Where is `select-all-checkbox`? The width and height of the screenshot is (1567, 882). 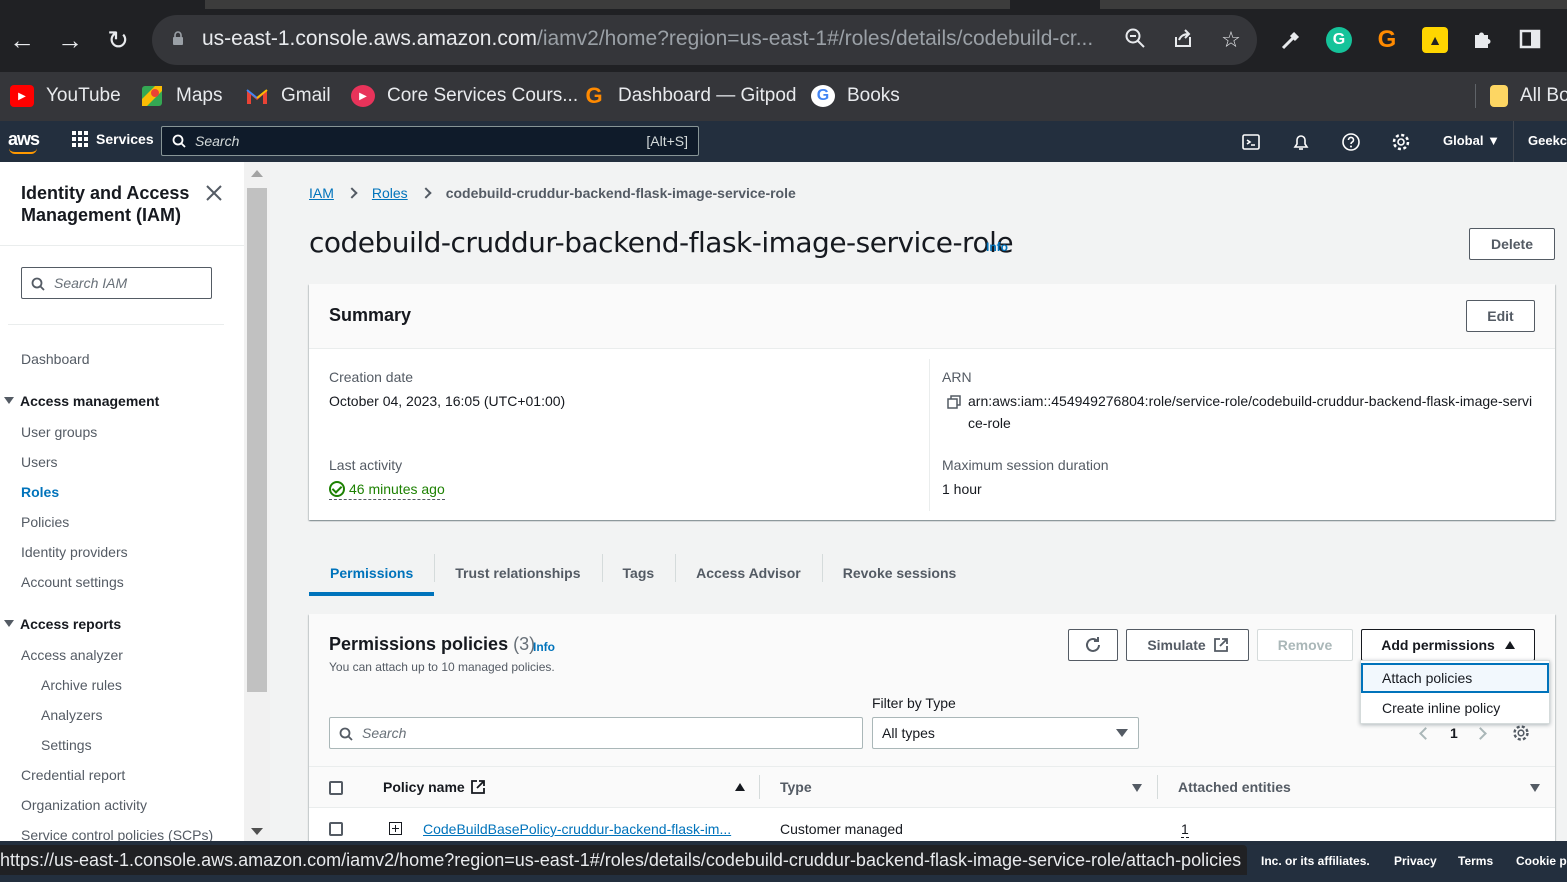
select-all-checkbox is located at coordinates (336, 788).